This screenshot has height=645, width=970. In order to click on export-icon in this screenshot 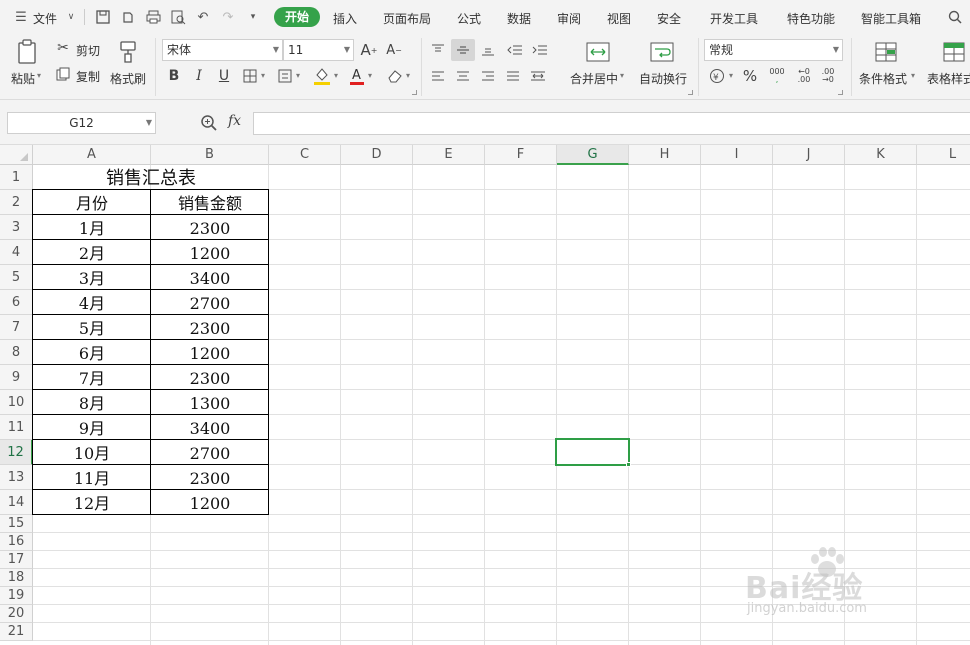, I will do `click(128, 17)`.